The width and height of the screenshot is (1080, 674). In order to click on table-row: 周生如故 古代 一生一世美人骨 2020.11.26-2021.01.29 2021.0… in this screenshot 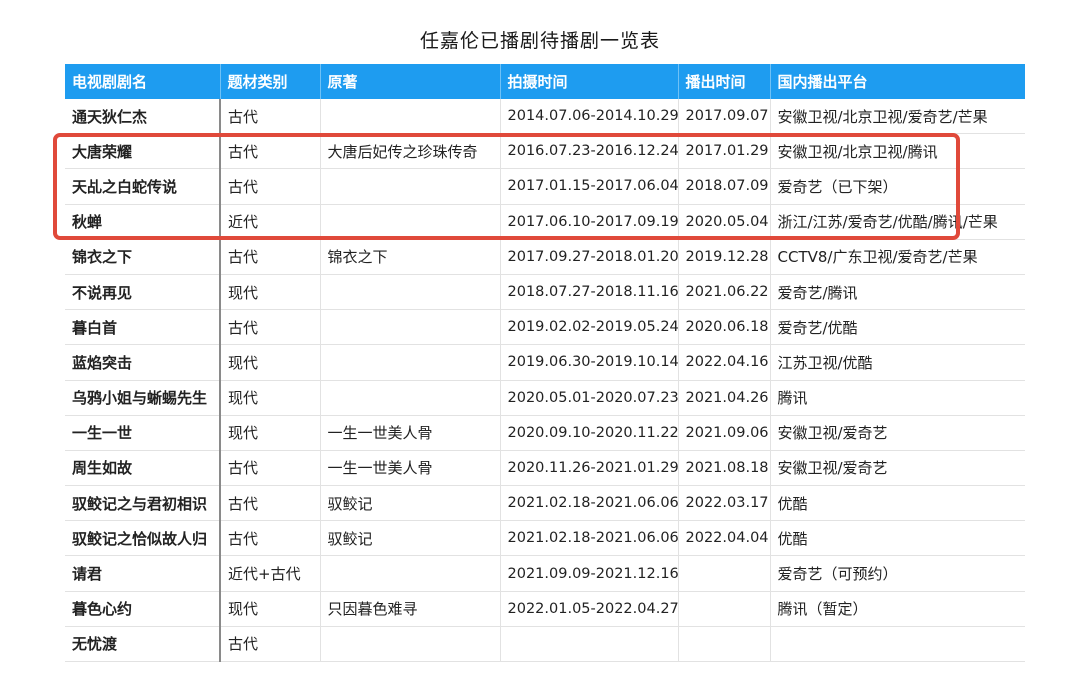, I will do `click(545, 468)`.